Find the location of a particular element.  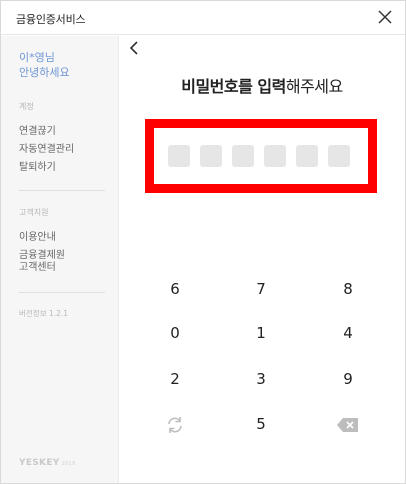

back-arrow-icon is located at coordinates (134, 48).